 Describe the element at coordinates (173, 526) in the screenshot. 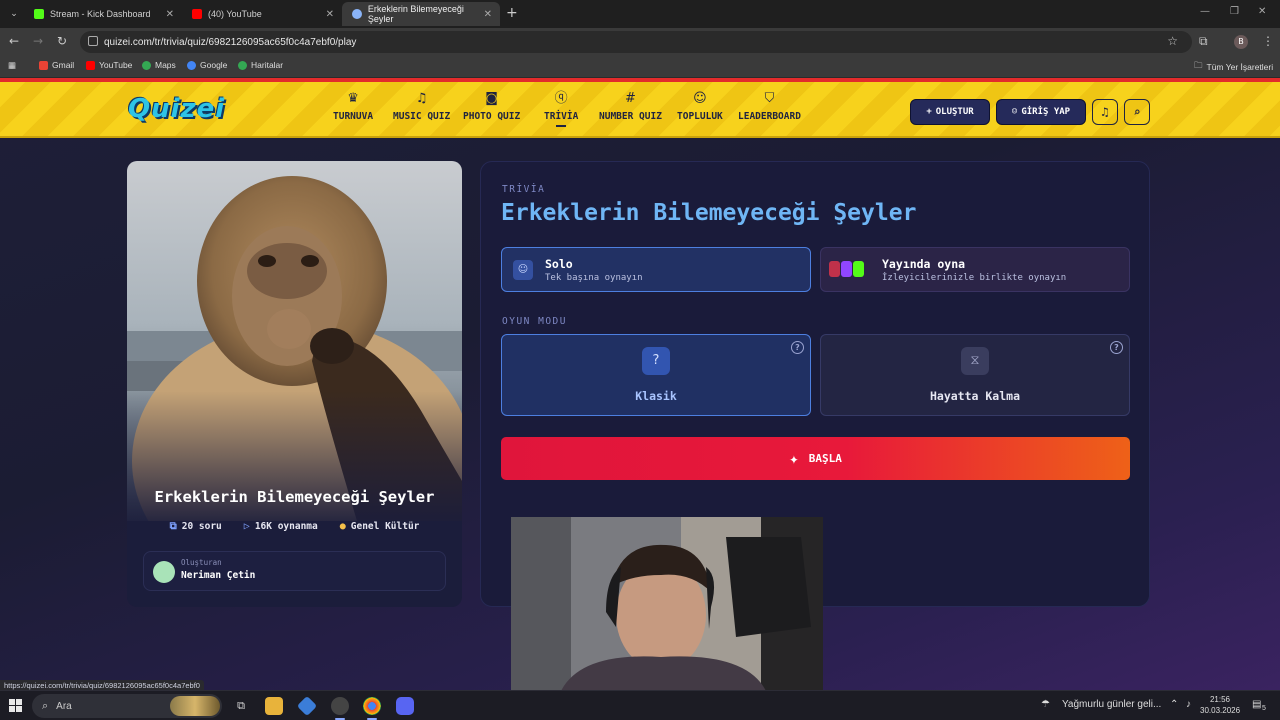

I see `questions-icon: ⧉` at that location.